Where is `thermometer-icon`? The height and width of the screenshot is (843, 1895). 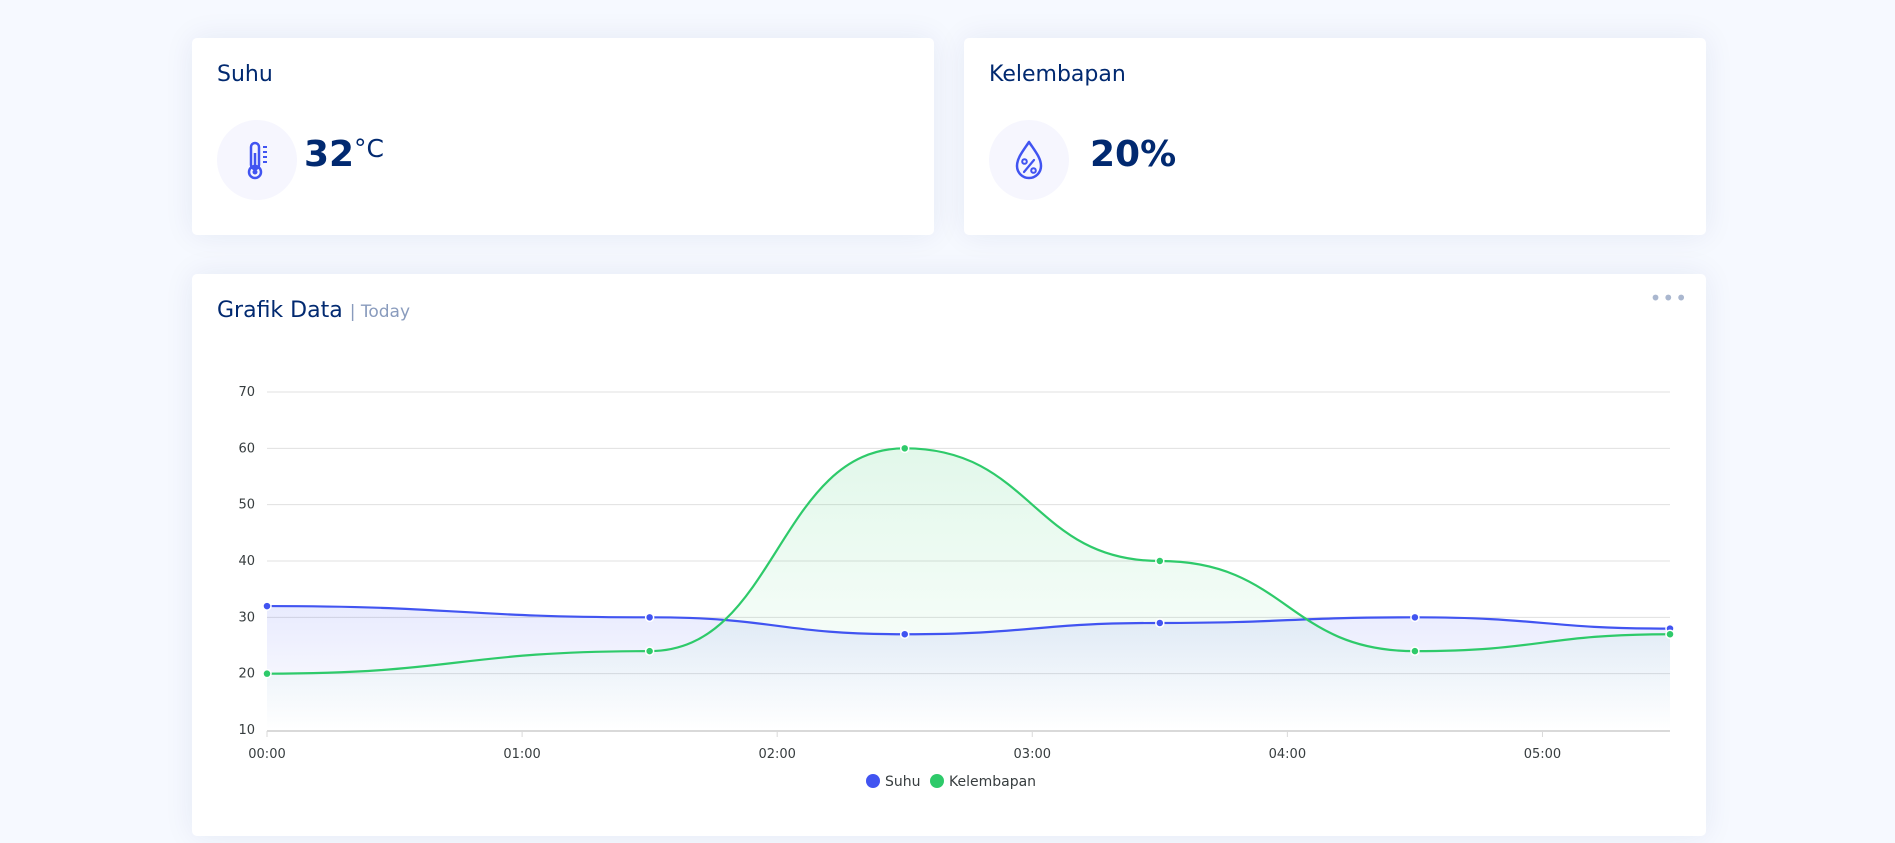
thermometer-icon is located at coordinates (257, 160).